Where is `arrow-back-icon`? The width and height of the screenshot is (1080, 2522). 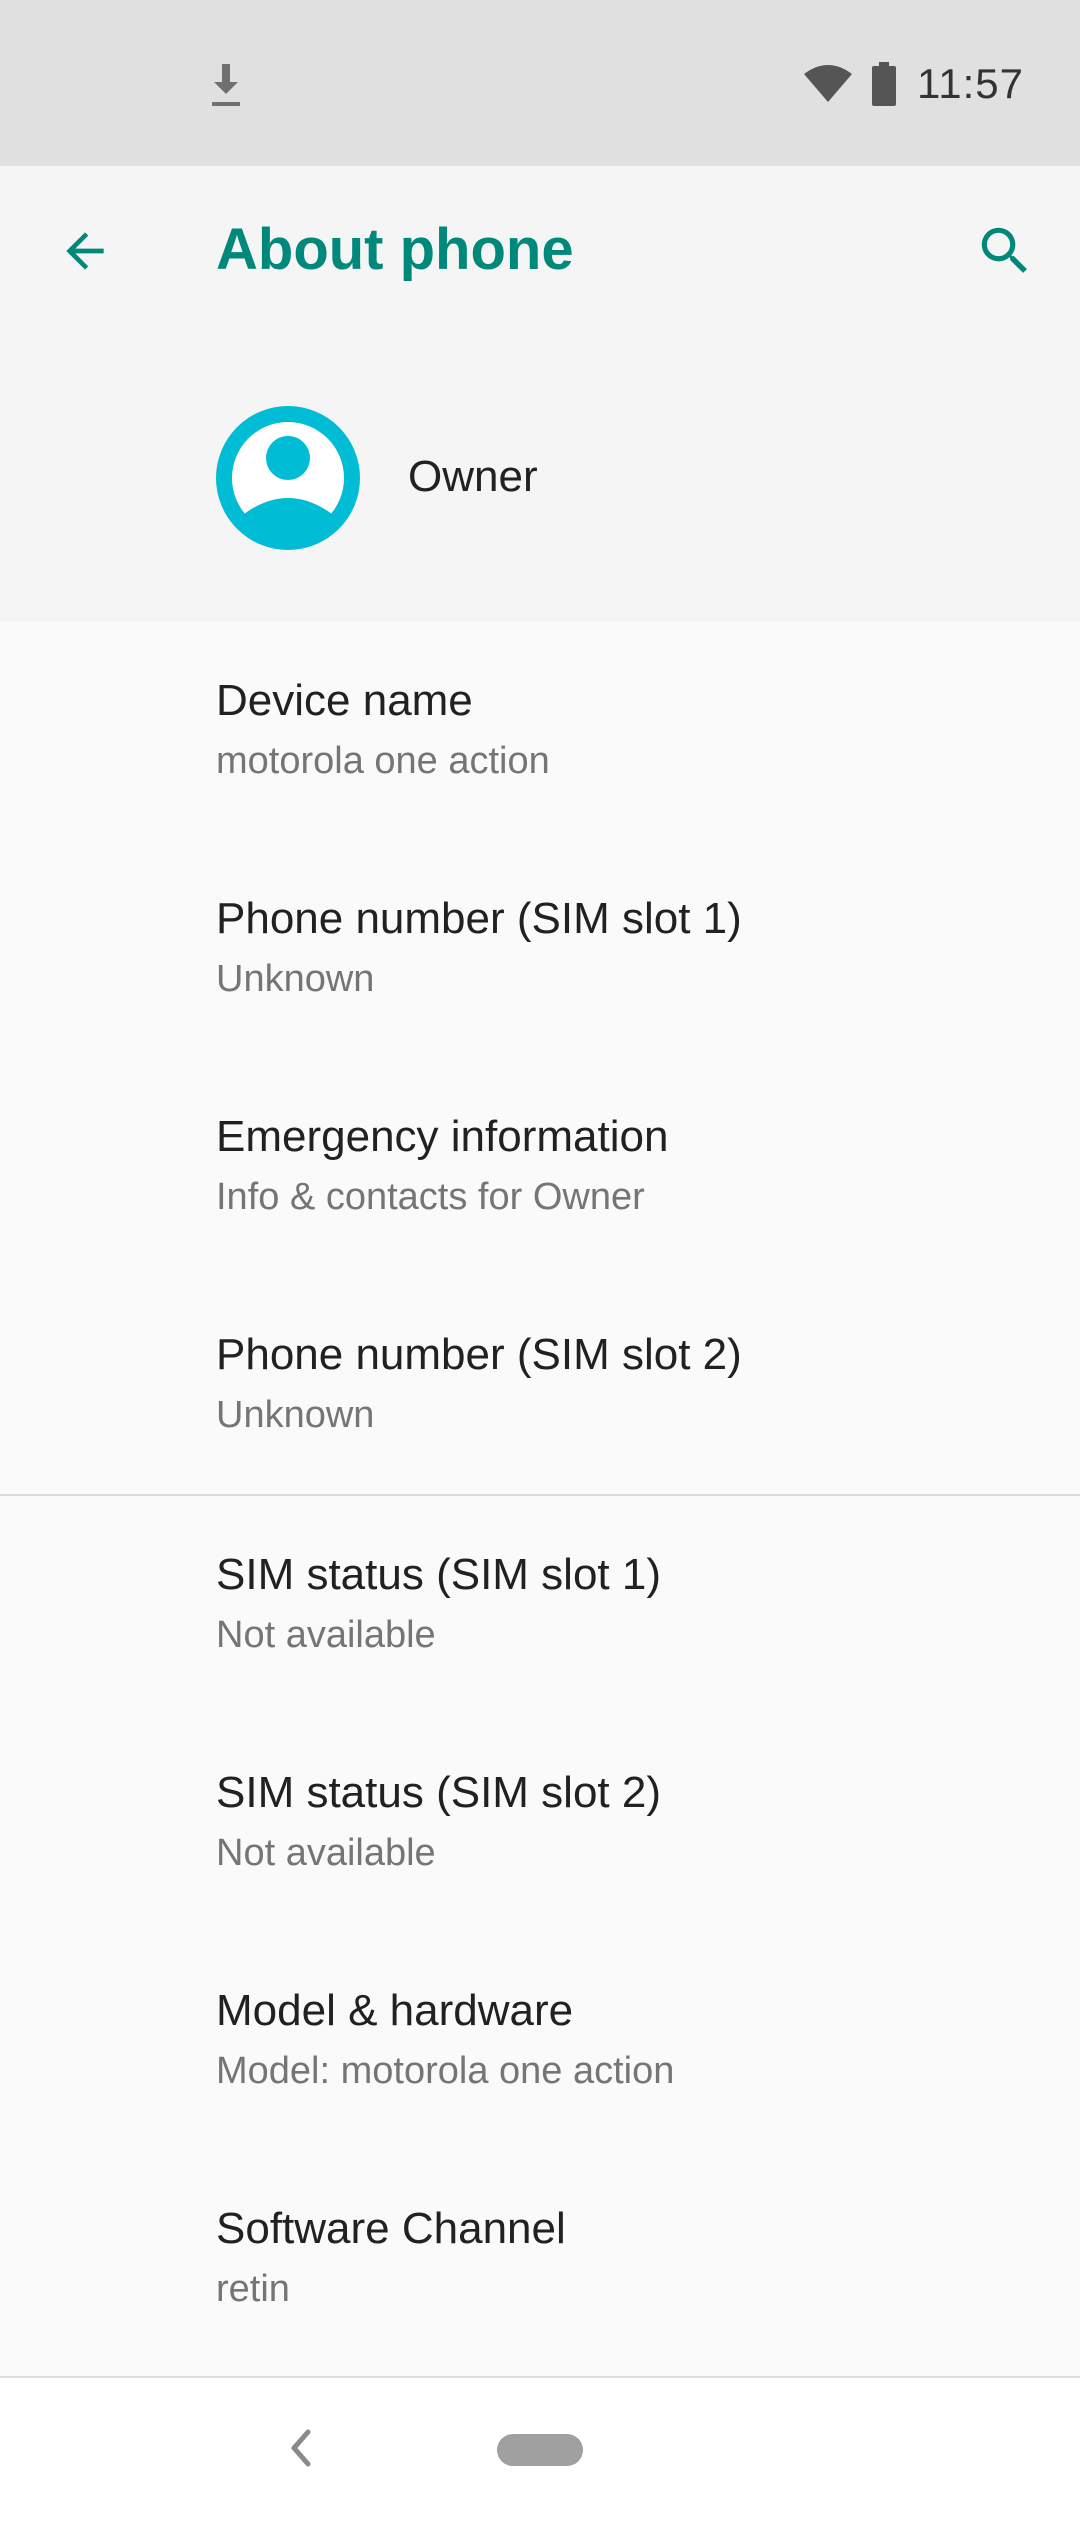
arrow-back-icon is located at coordinates (85, 251).